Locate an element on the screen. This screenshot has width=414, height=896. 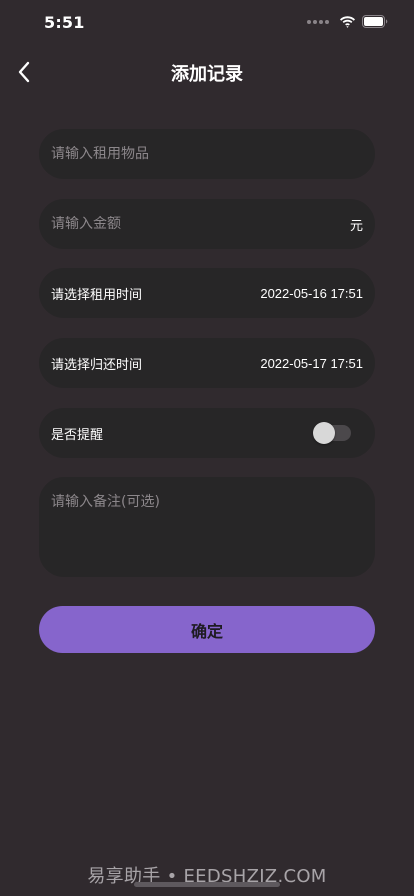
rent-time-label: 请选择租用时间 is located at coordinates (97, 295).